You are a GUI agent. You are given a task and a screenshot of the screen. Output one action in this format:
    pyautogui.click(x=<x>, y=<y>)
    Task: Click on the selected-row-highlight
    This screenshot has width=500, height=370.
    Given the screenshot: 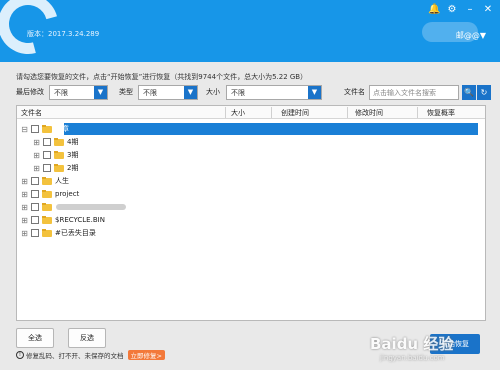 What is the action you would take?
    pyautogui.click(x=271, y=129)
    